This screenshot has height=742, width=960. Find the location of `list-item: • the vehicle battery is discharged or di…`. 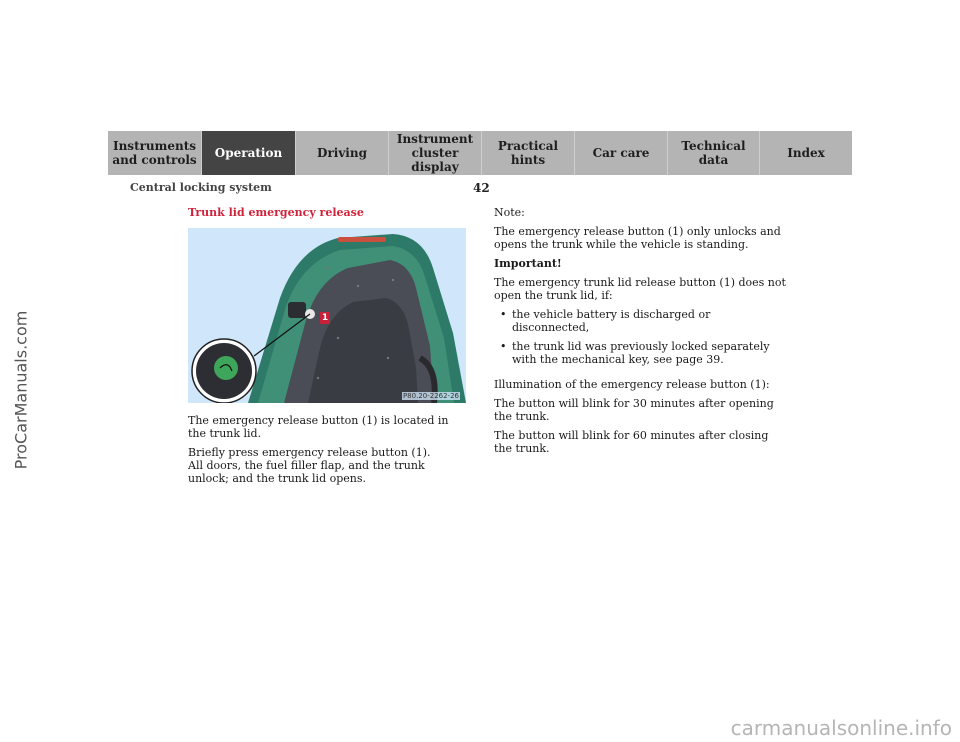

list-item: • the vehicle battery is discharged or di… is located at coordinates (640, 321).